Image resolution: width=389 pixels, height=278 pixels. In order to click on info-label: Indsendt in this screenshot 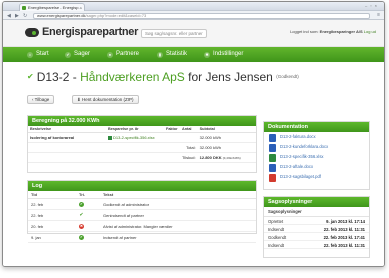, I will do `click(276, 229)`.